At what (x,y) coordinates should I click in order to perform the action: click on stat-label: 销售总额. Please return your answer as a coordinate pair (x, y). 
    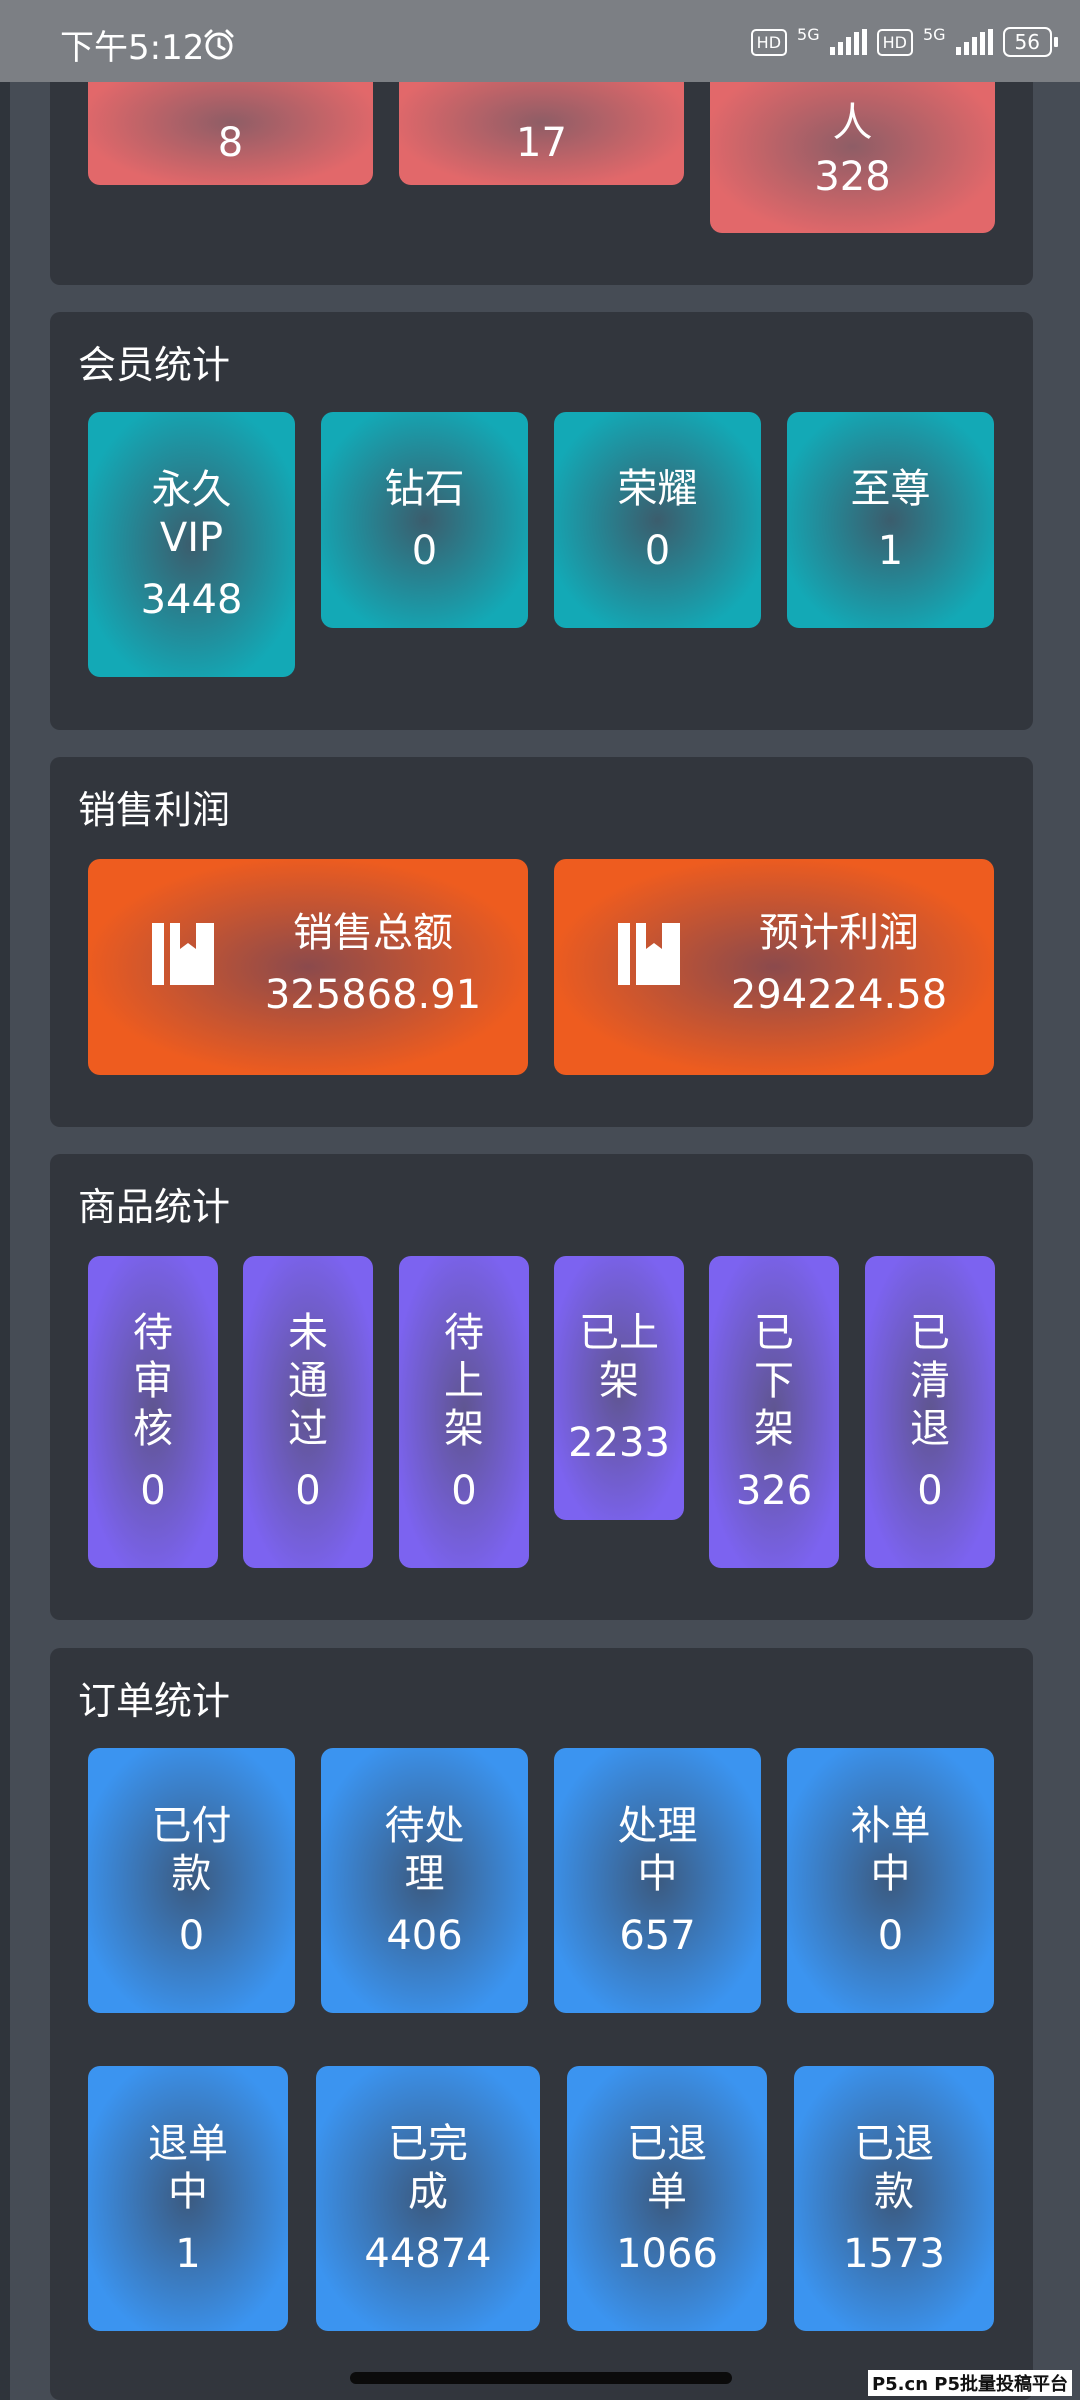
    Looking at the image, I should click on (373, 933).